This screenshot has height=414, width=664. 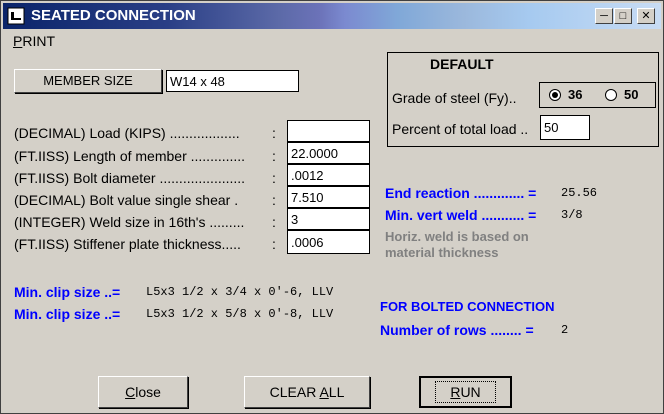 I want to click on app-icon, so click(x=16, y=16).